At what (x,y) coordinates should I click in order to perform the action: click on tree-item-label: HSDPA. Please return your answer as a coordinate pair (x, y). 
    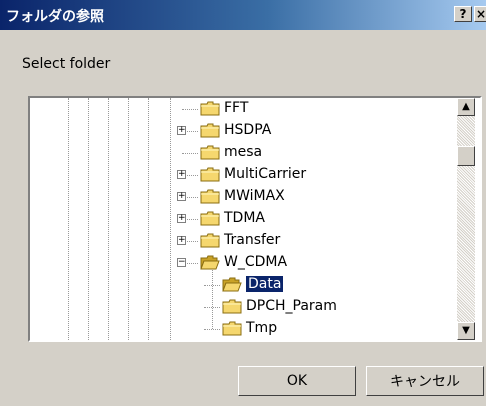
    Looking at the image, I should click on (247, 130).